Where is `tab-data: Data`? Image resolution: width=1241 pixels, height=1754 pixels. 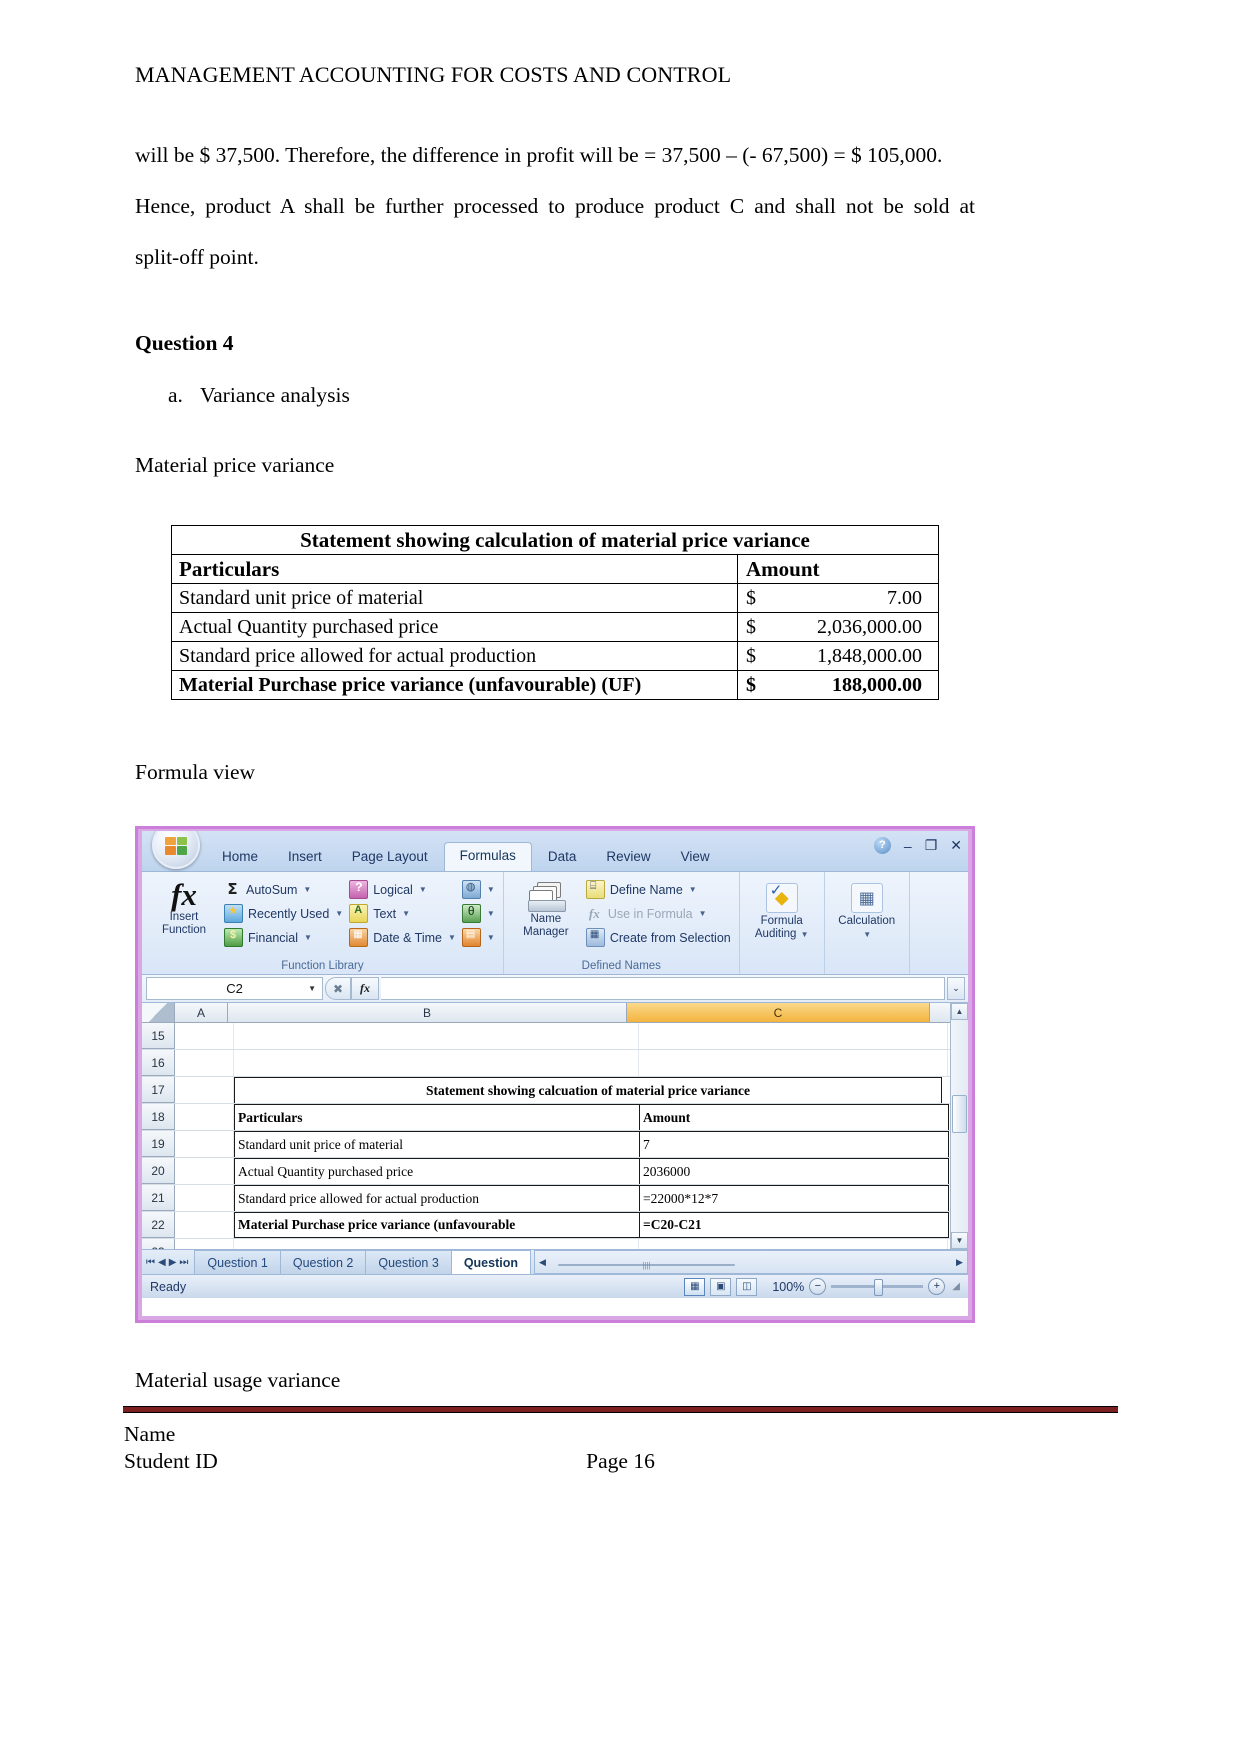
tab-data: Data is located at coordinates (562, 857).